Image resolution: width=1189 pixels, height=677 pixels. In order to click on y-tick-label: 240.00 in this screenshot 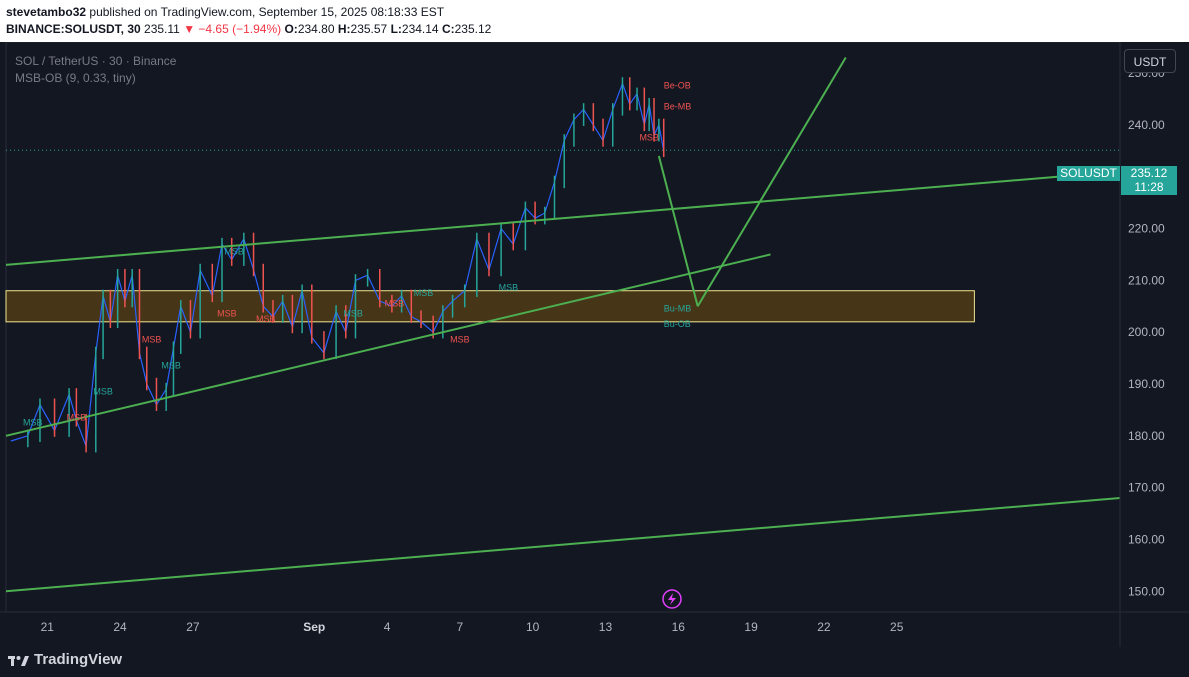, I will do `click(1146, 125)`.